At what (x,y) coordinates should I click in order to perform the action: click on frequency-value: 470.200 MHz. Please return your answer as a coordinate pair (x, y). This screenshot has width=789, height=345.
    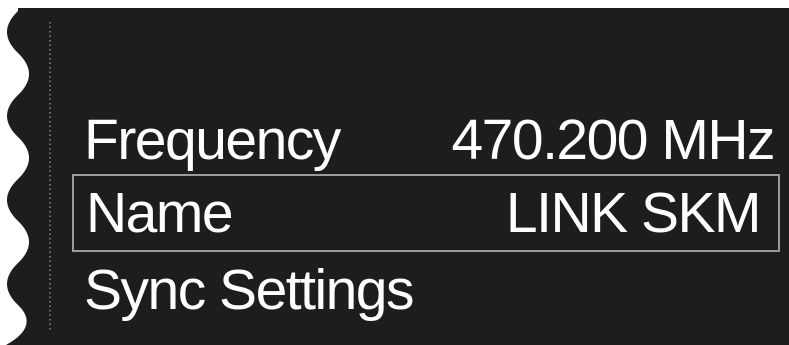
    Looking at the image, I should click on (613, 139).